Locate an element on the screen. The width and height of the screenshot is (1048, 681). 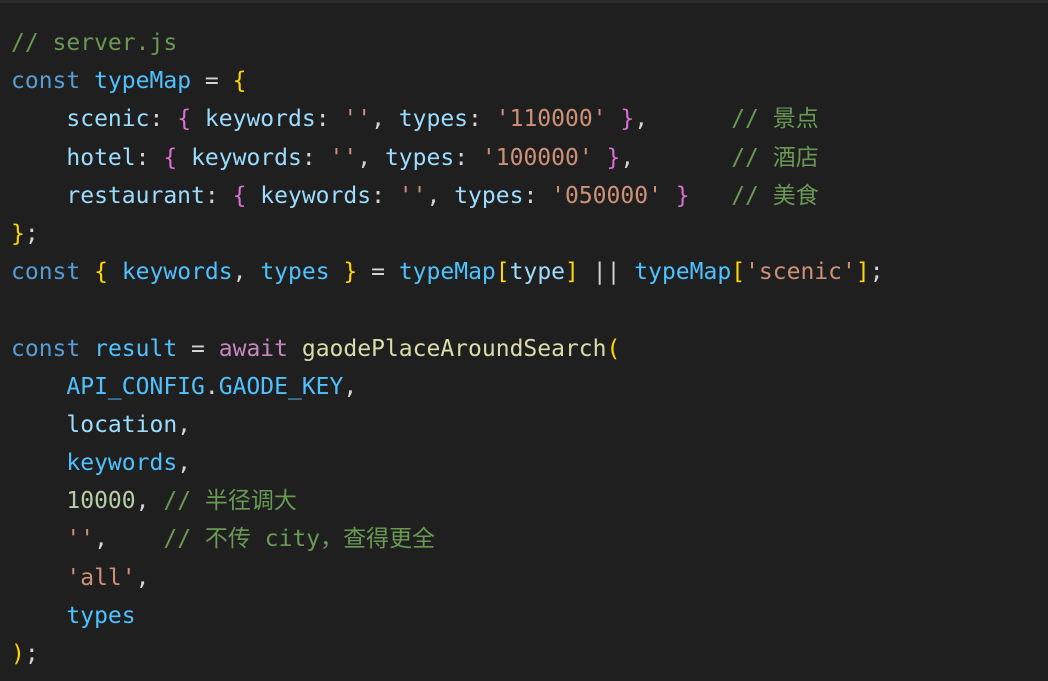
code-token-string: 'all' is located at coordinates (101, 577).